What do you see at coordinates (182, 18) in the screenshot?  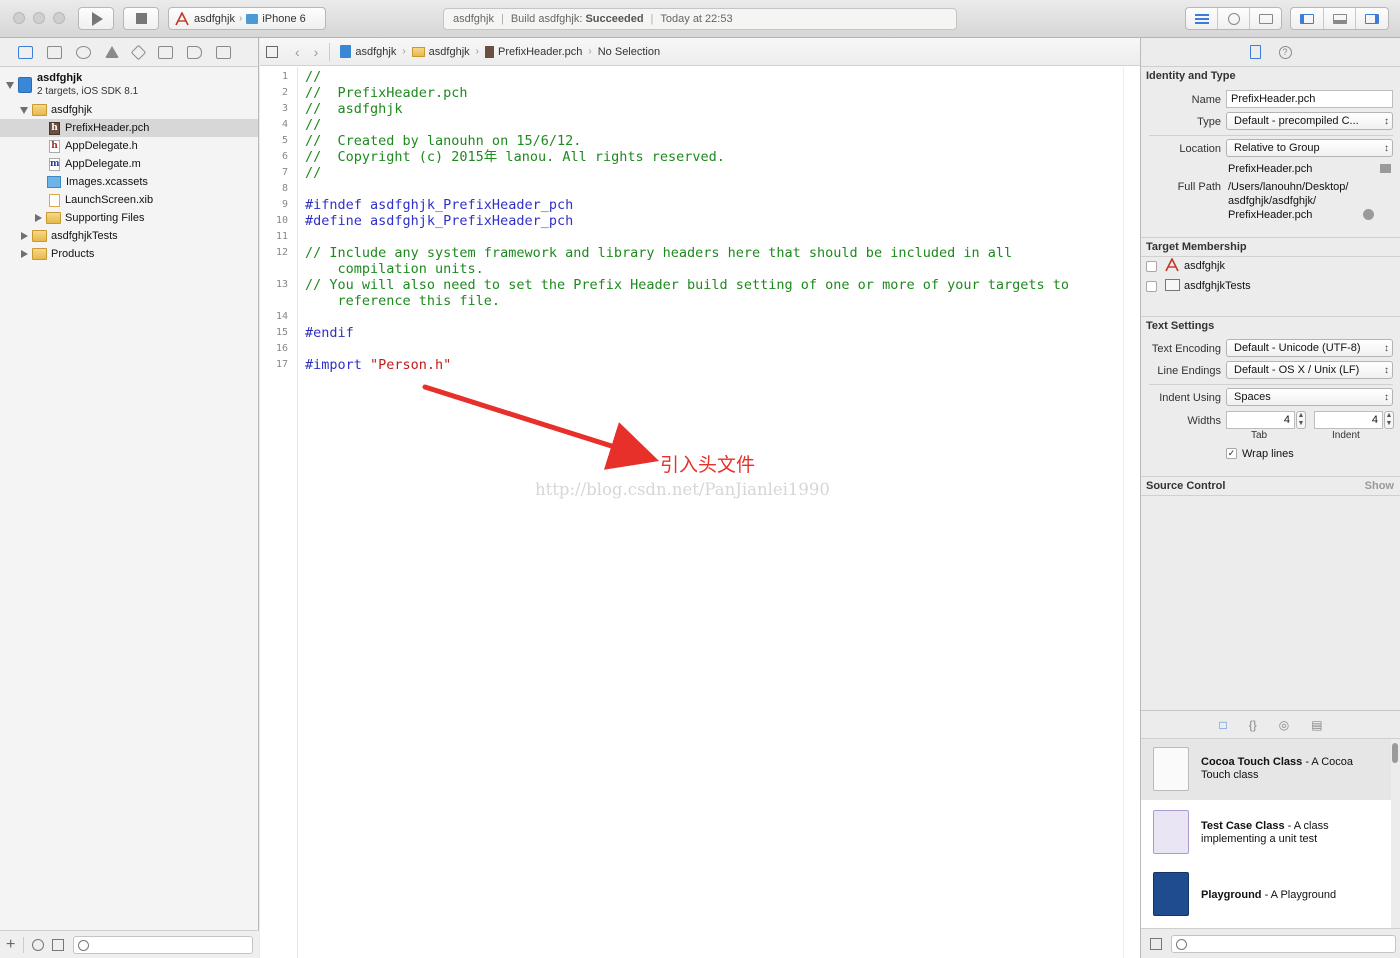 I see `app-target-icon` at bounding box center [182, 18].